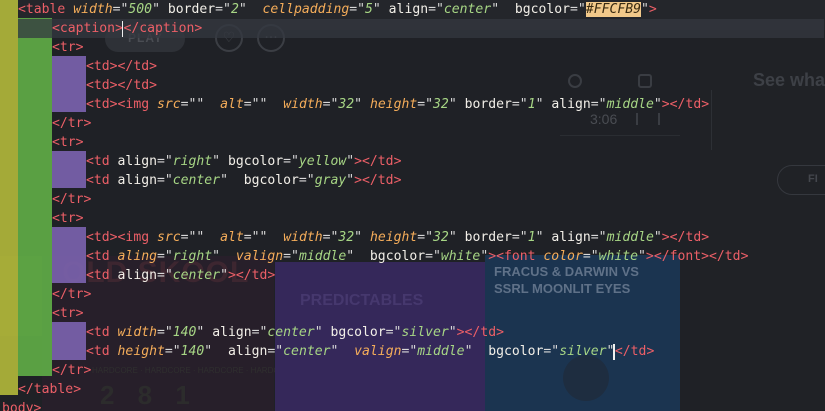 The height and width of the screenshot is (411, 825). I want to click on tag-token: body, so click(18, 406).